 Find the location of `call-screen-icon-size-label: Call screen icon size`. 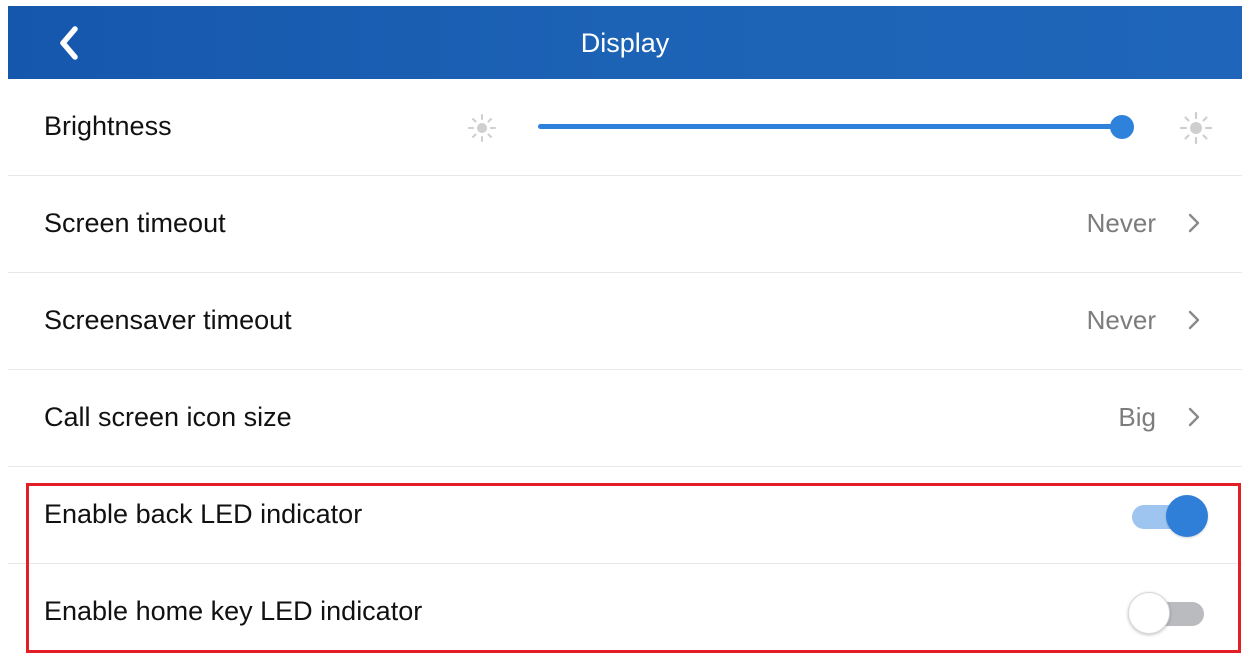

call-screen-icon-size-label: Call screen icon size is located at coordinates (168, 417).